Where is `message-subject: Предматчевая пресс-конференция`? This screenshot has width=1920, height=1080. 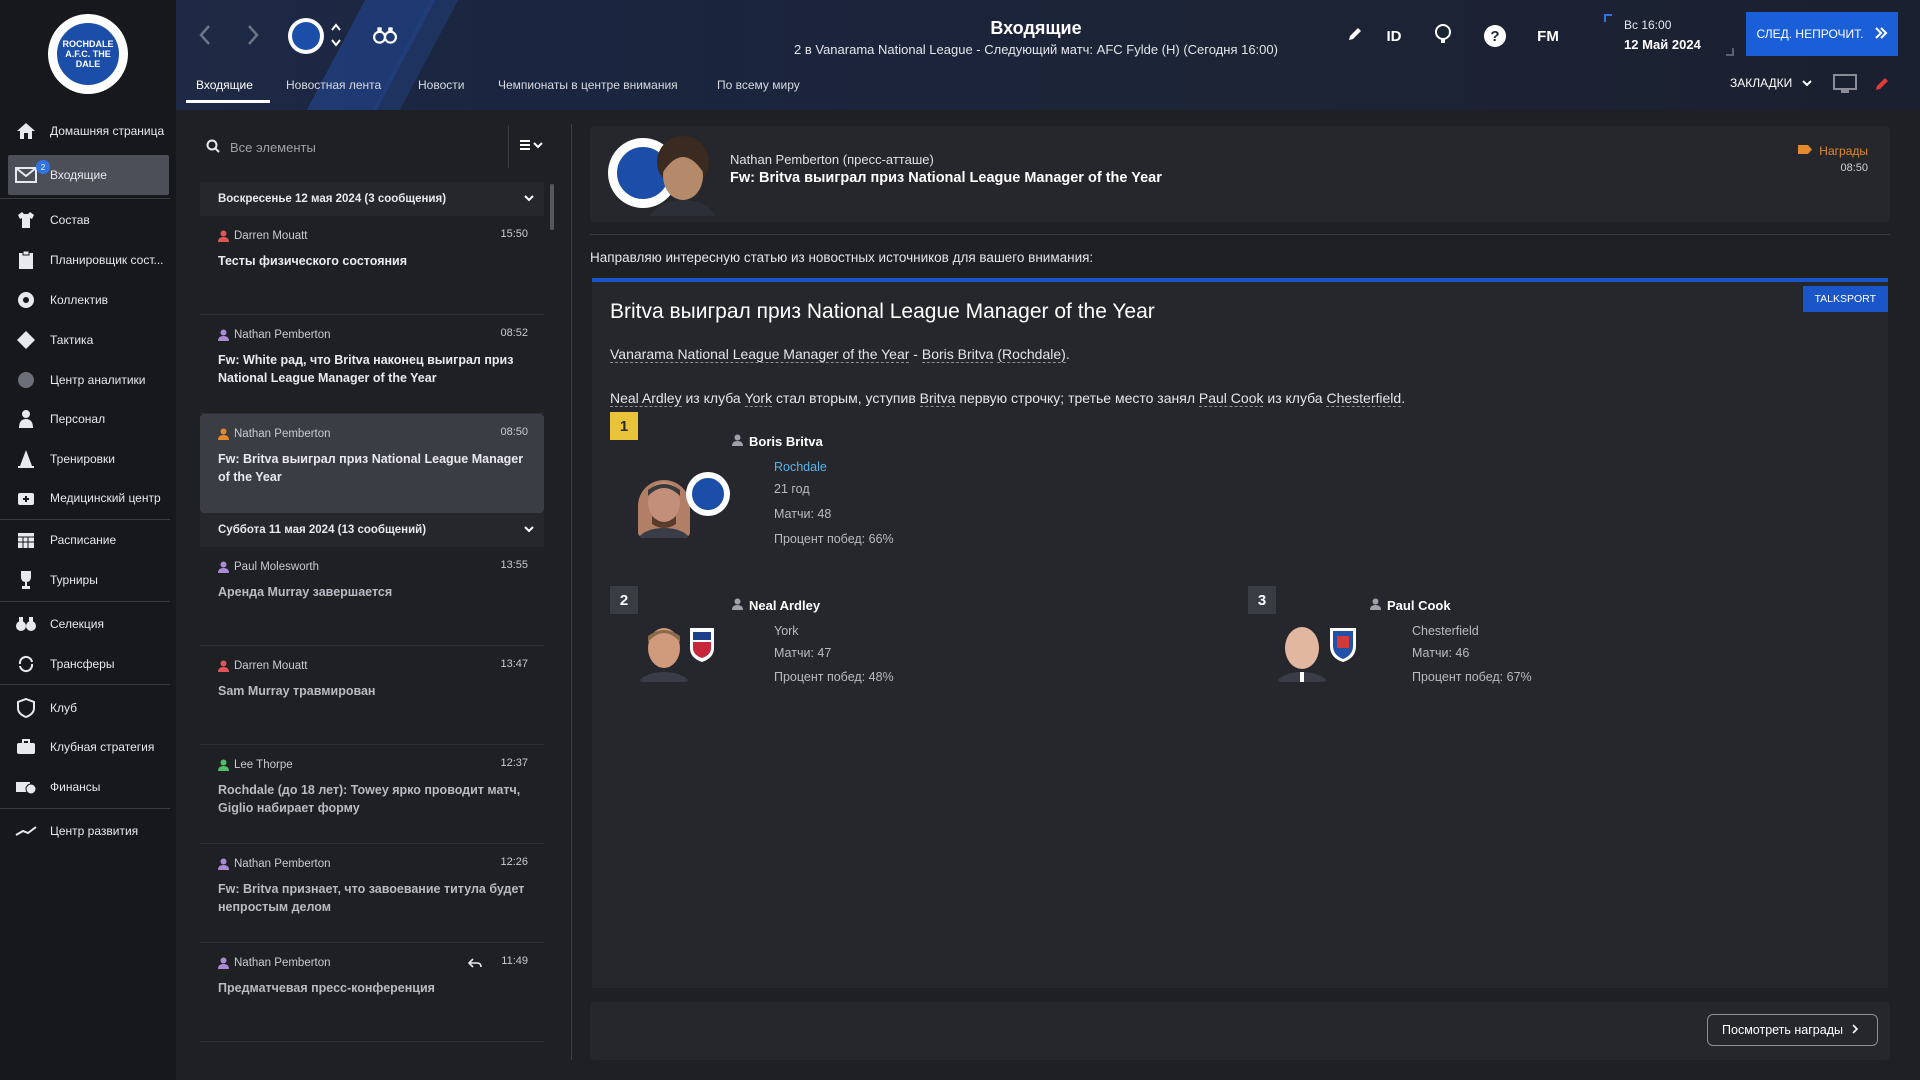 message-subject: Предматчевая пресс-конференция is located at coordinates (326, 988).